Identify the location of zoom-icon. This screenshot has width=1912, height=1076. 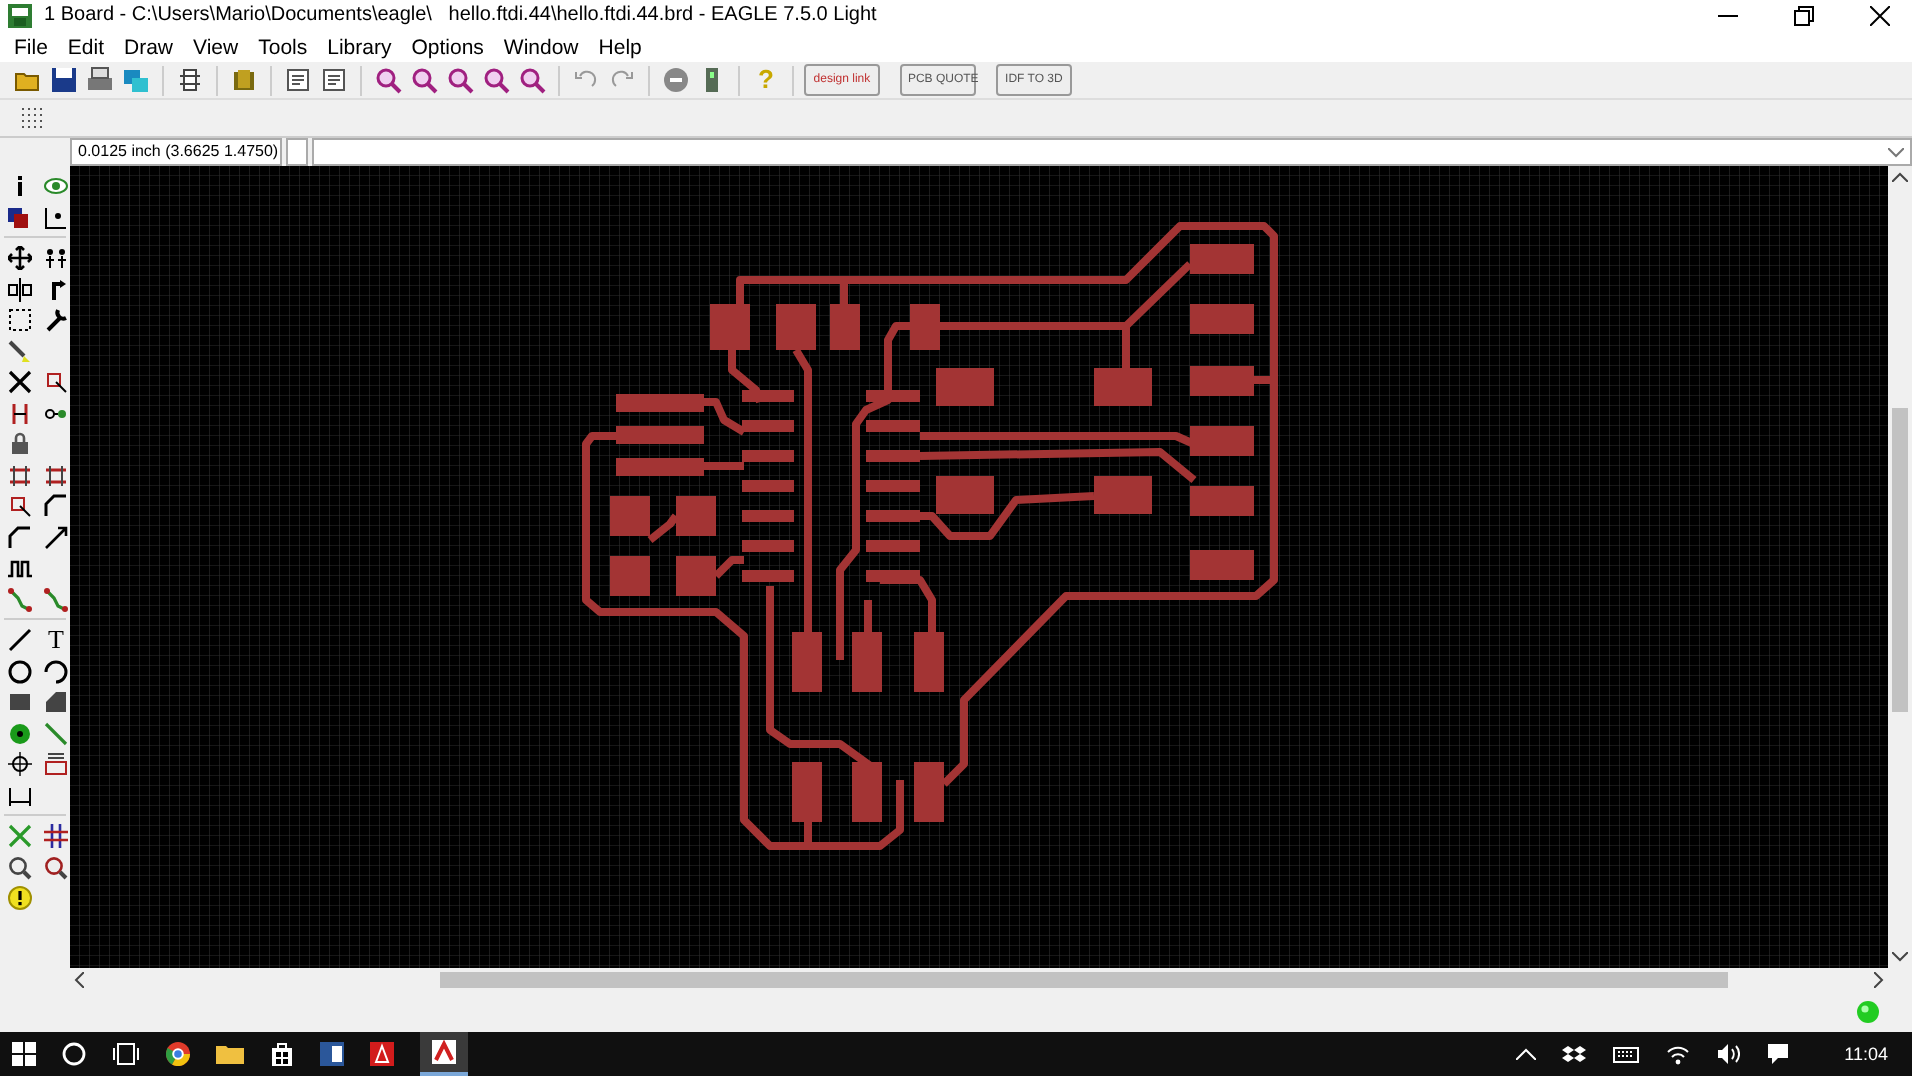
(20, 867).